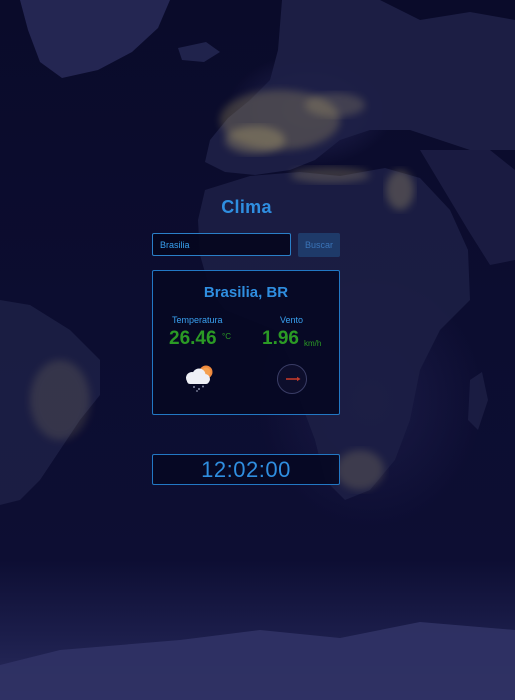  What do you see at coordinates (319, 245) in the screenshot?
I see `search-button: Buscar` at bounding box center [319, 245].